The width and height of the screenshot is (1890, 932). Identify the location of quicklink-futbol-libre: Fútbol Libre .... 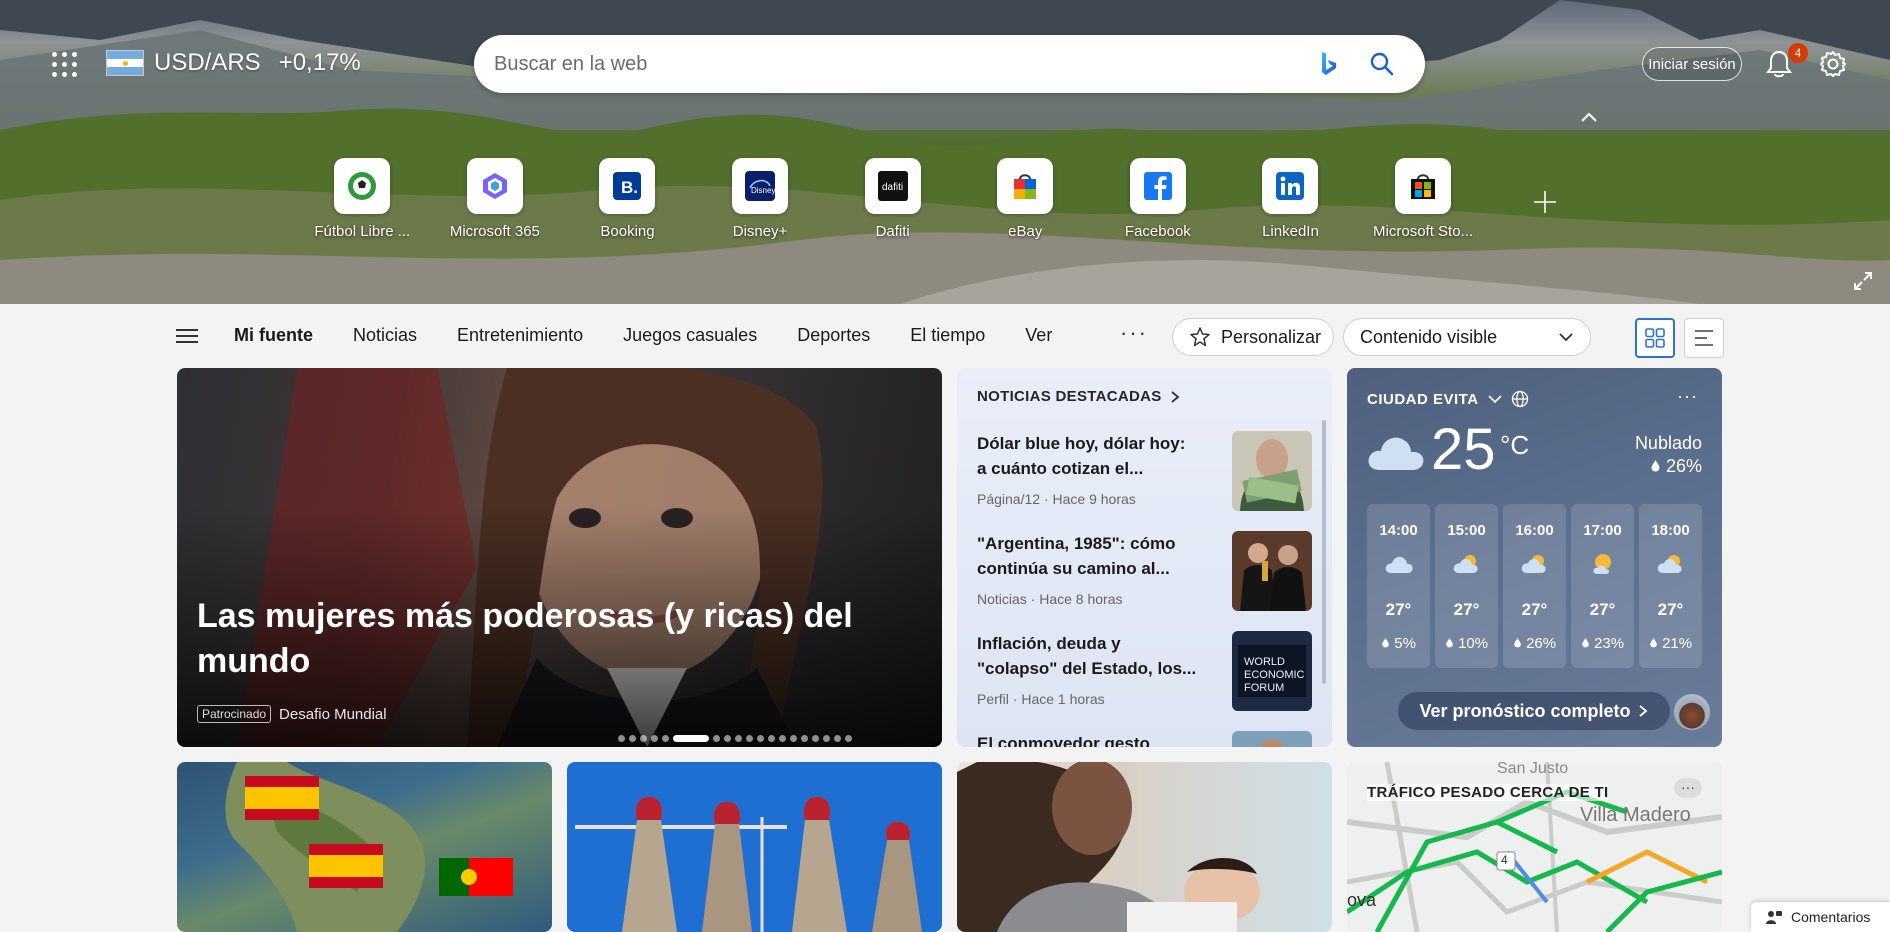
(362, 199).